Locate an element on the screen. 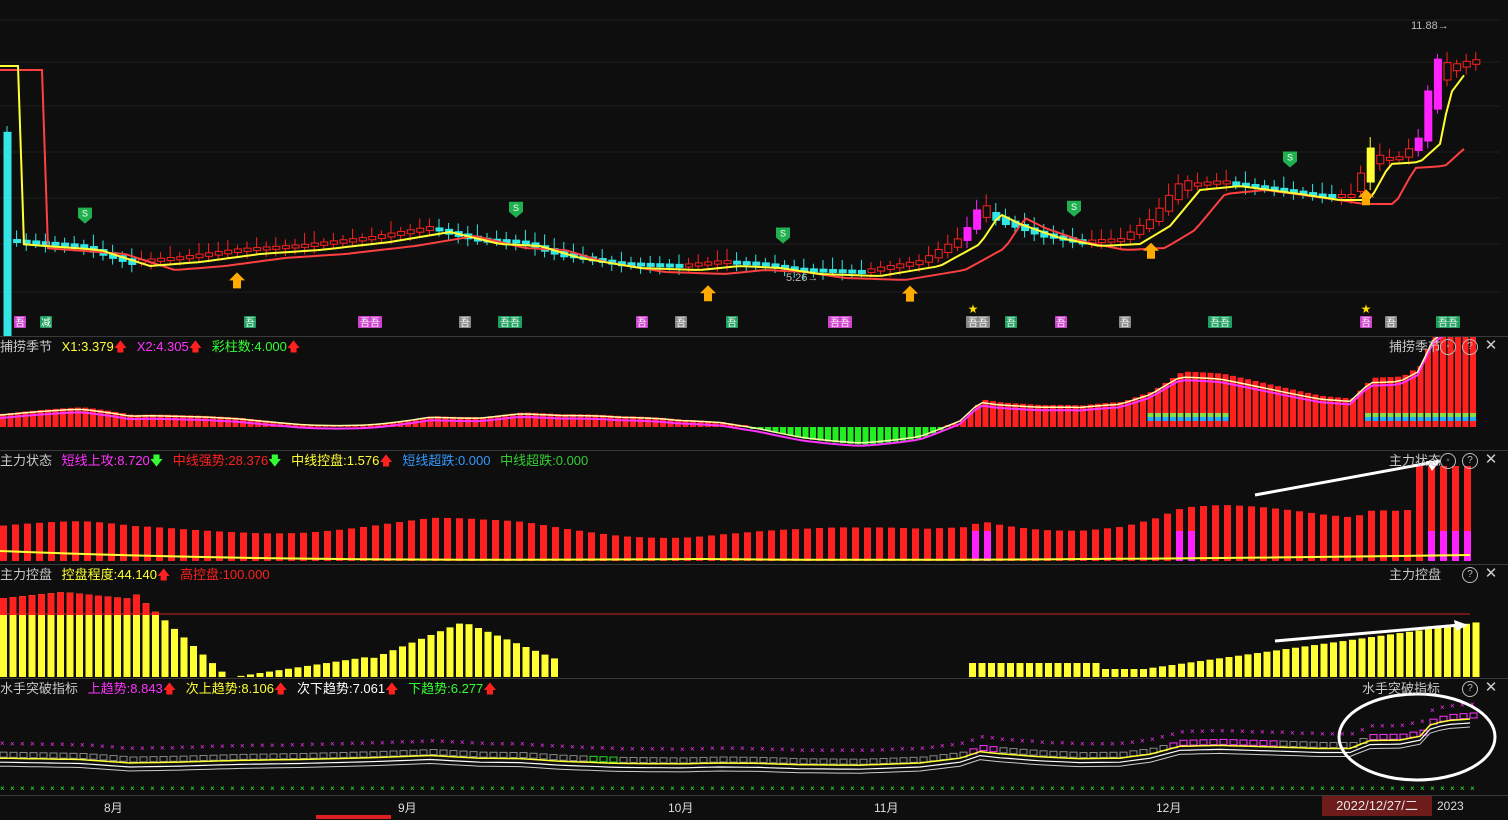 The width and height of the screenshot is (1508, 820). time-axis: 8月 9月 10月 11月 12月 2022/12/27/二 2023 is located at coordinates (754, 807).